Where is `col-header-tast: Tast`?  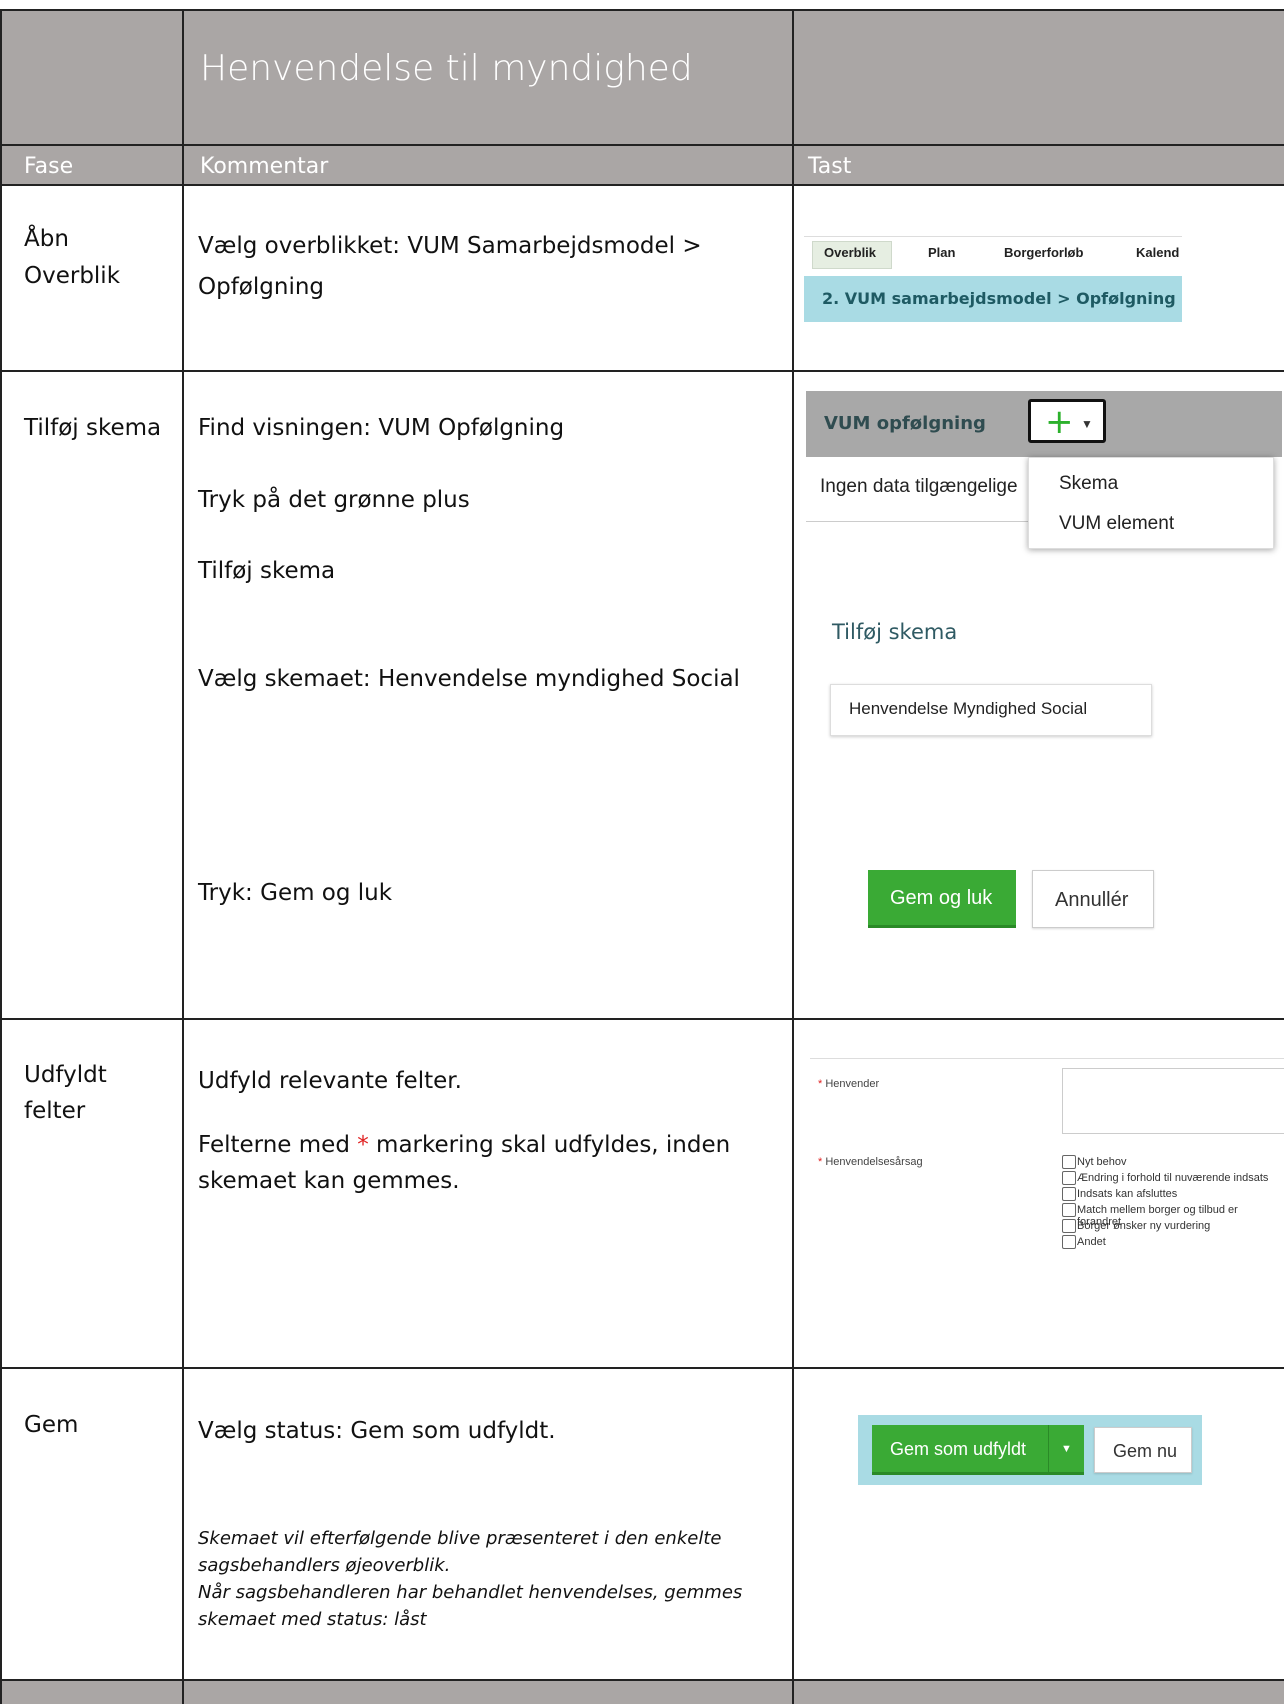 col-header-tast: Tast is located at coordinates (830, 166).